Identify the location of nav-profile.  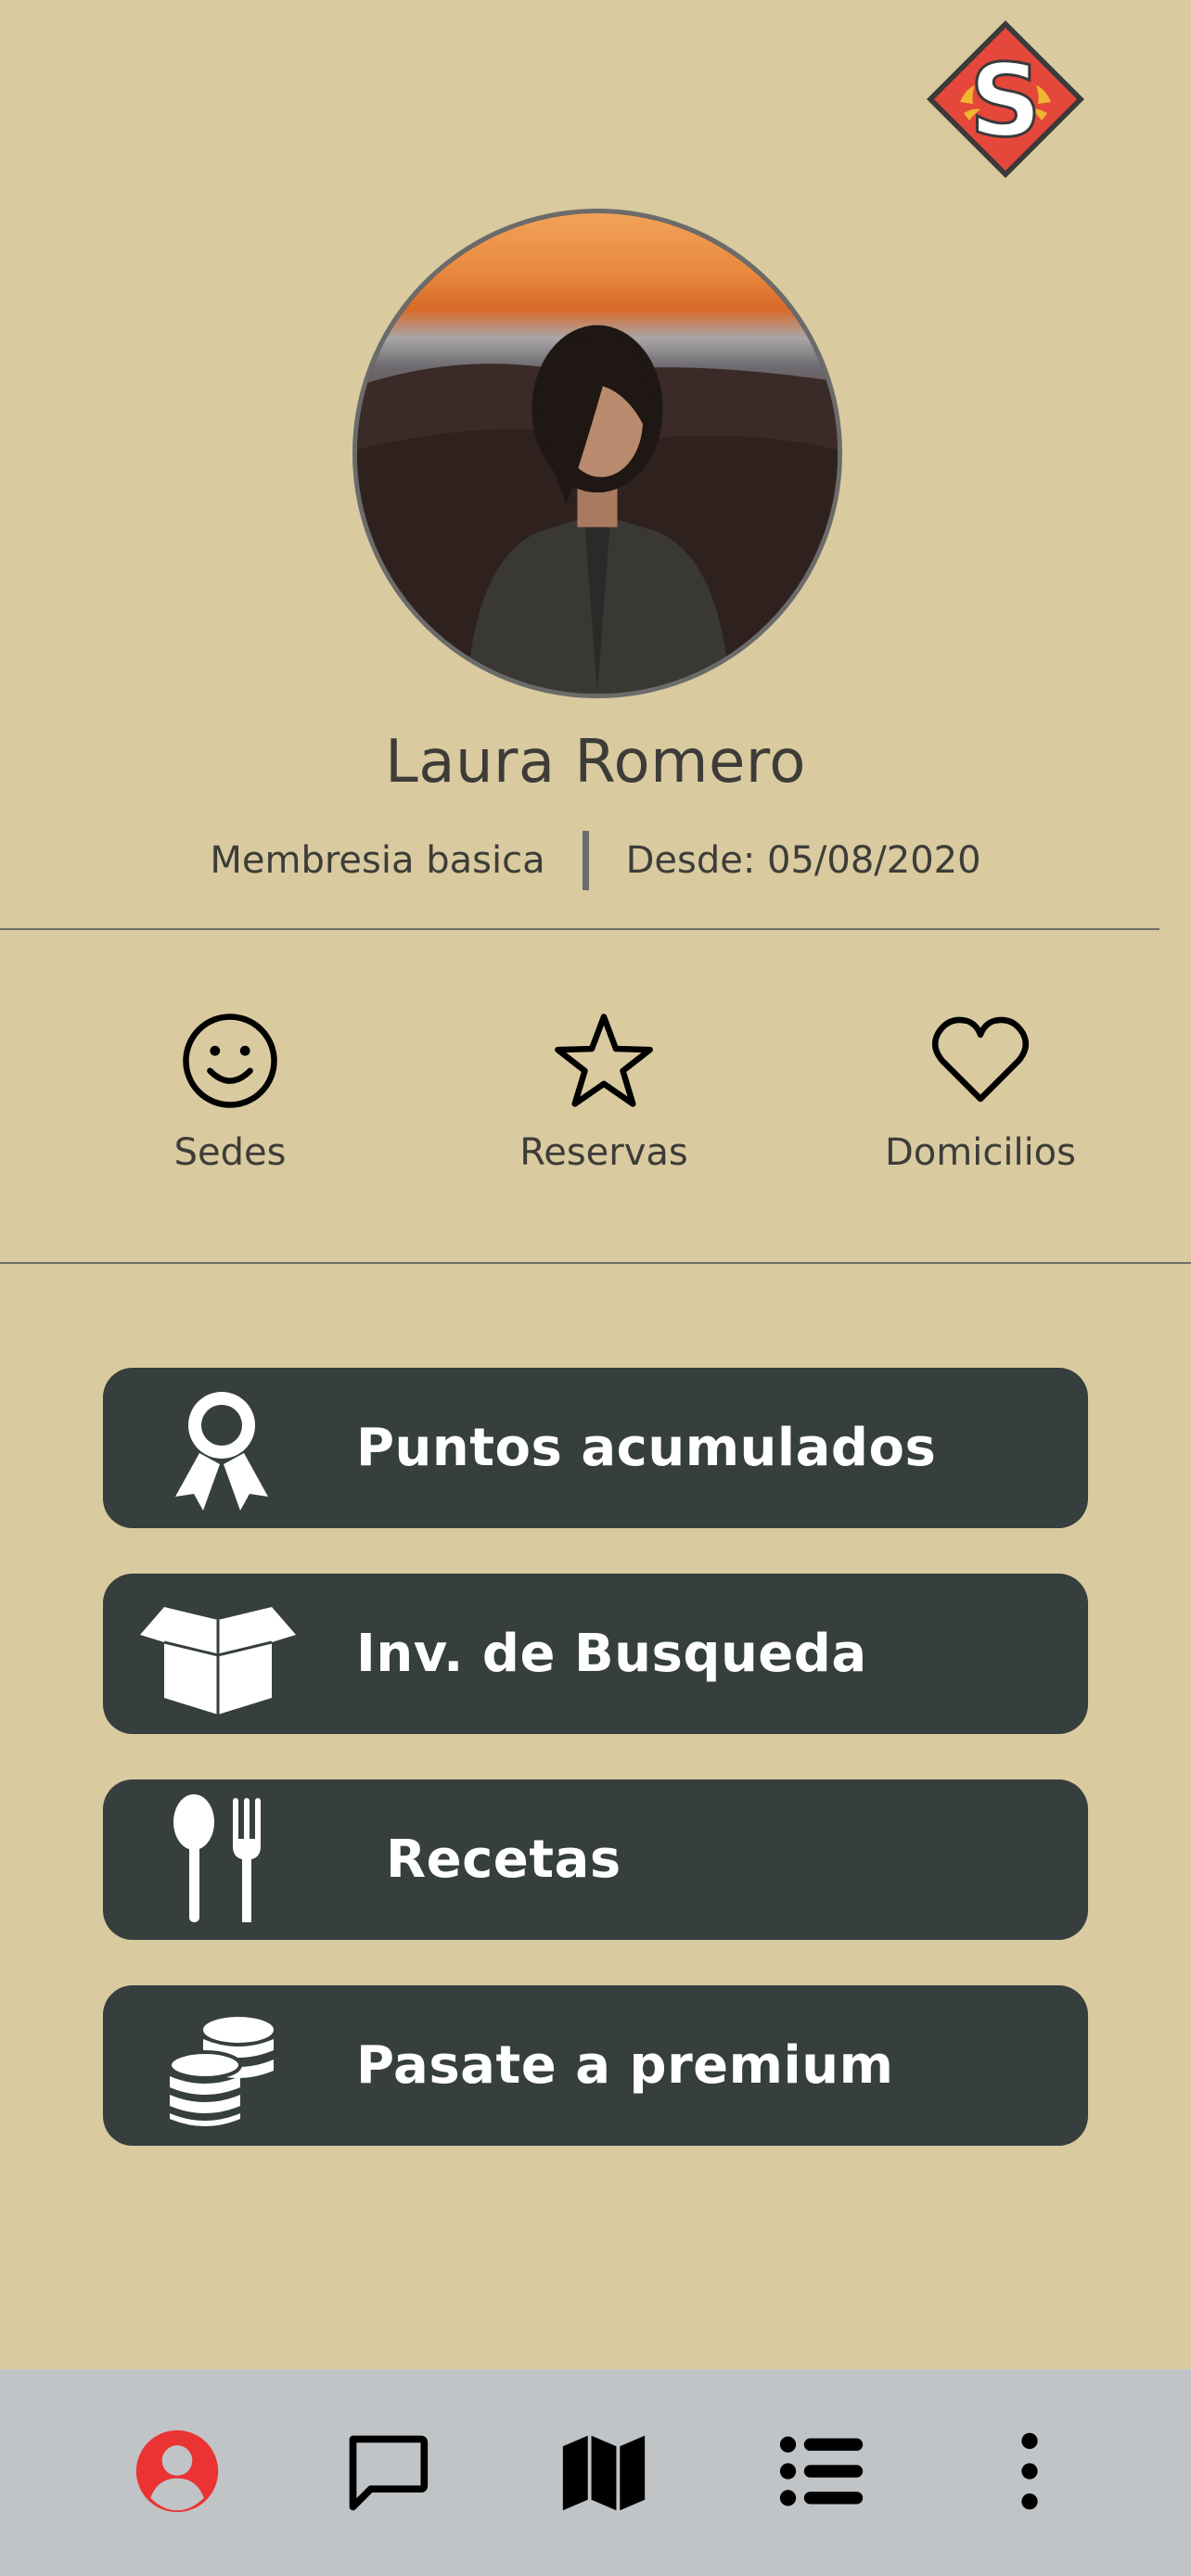
(177, 2472).